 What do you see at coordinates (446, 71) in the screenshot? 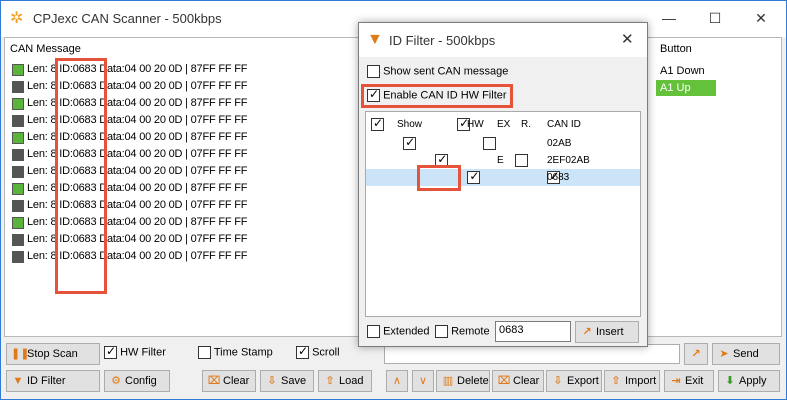
I see `show-sent-label: Show sent CAN message` at bounding box center [446, 71].